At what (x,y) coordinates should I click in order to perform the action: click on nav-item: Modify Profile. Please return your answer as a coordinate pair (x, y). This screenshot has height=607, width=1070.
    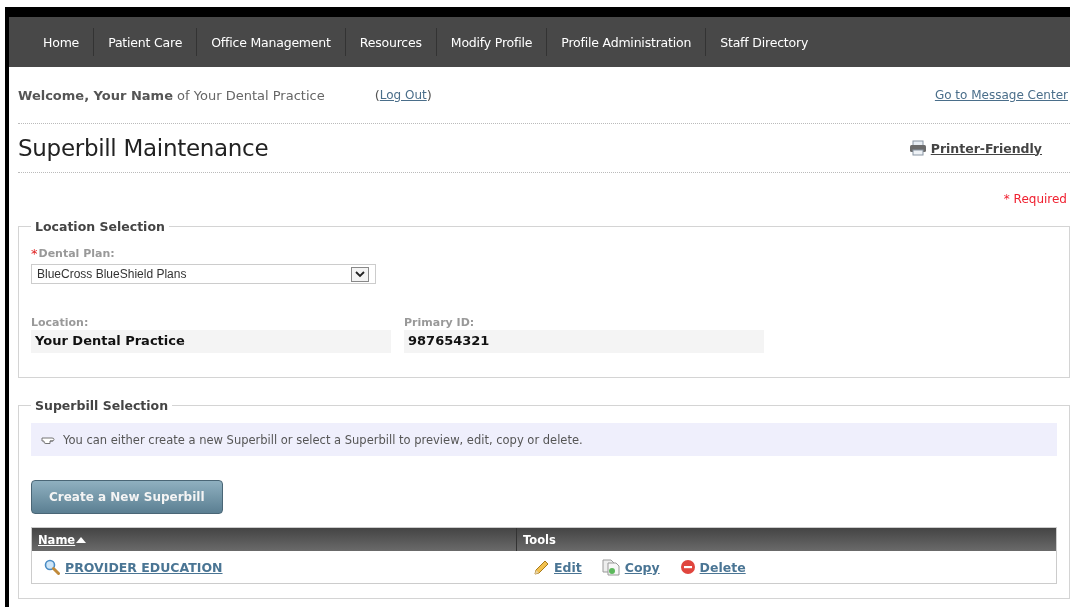
    Looking at the image, I should click on (491, 42).